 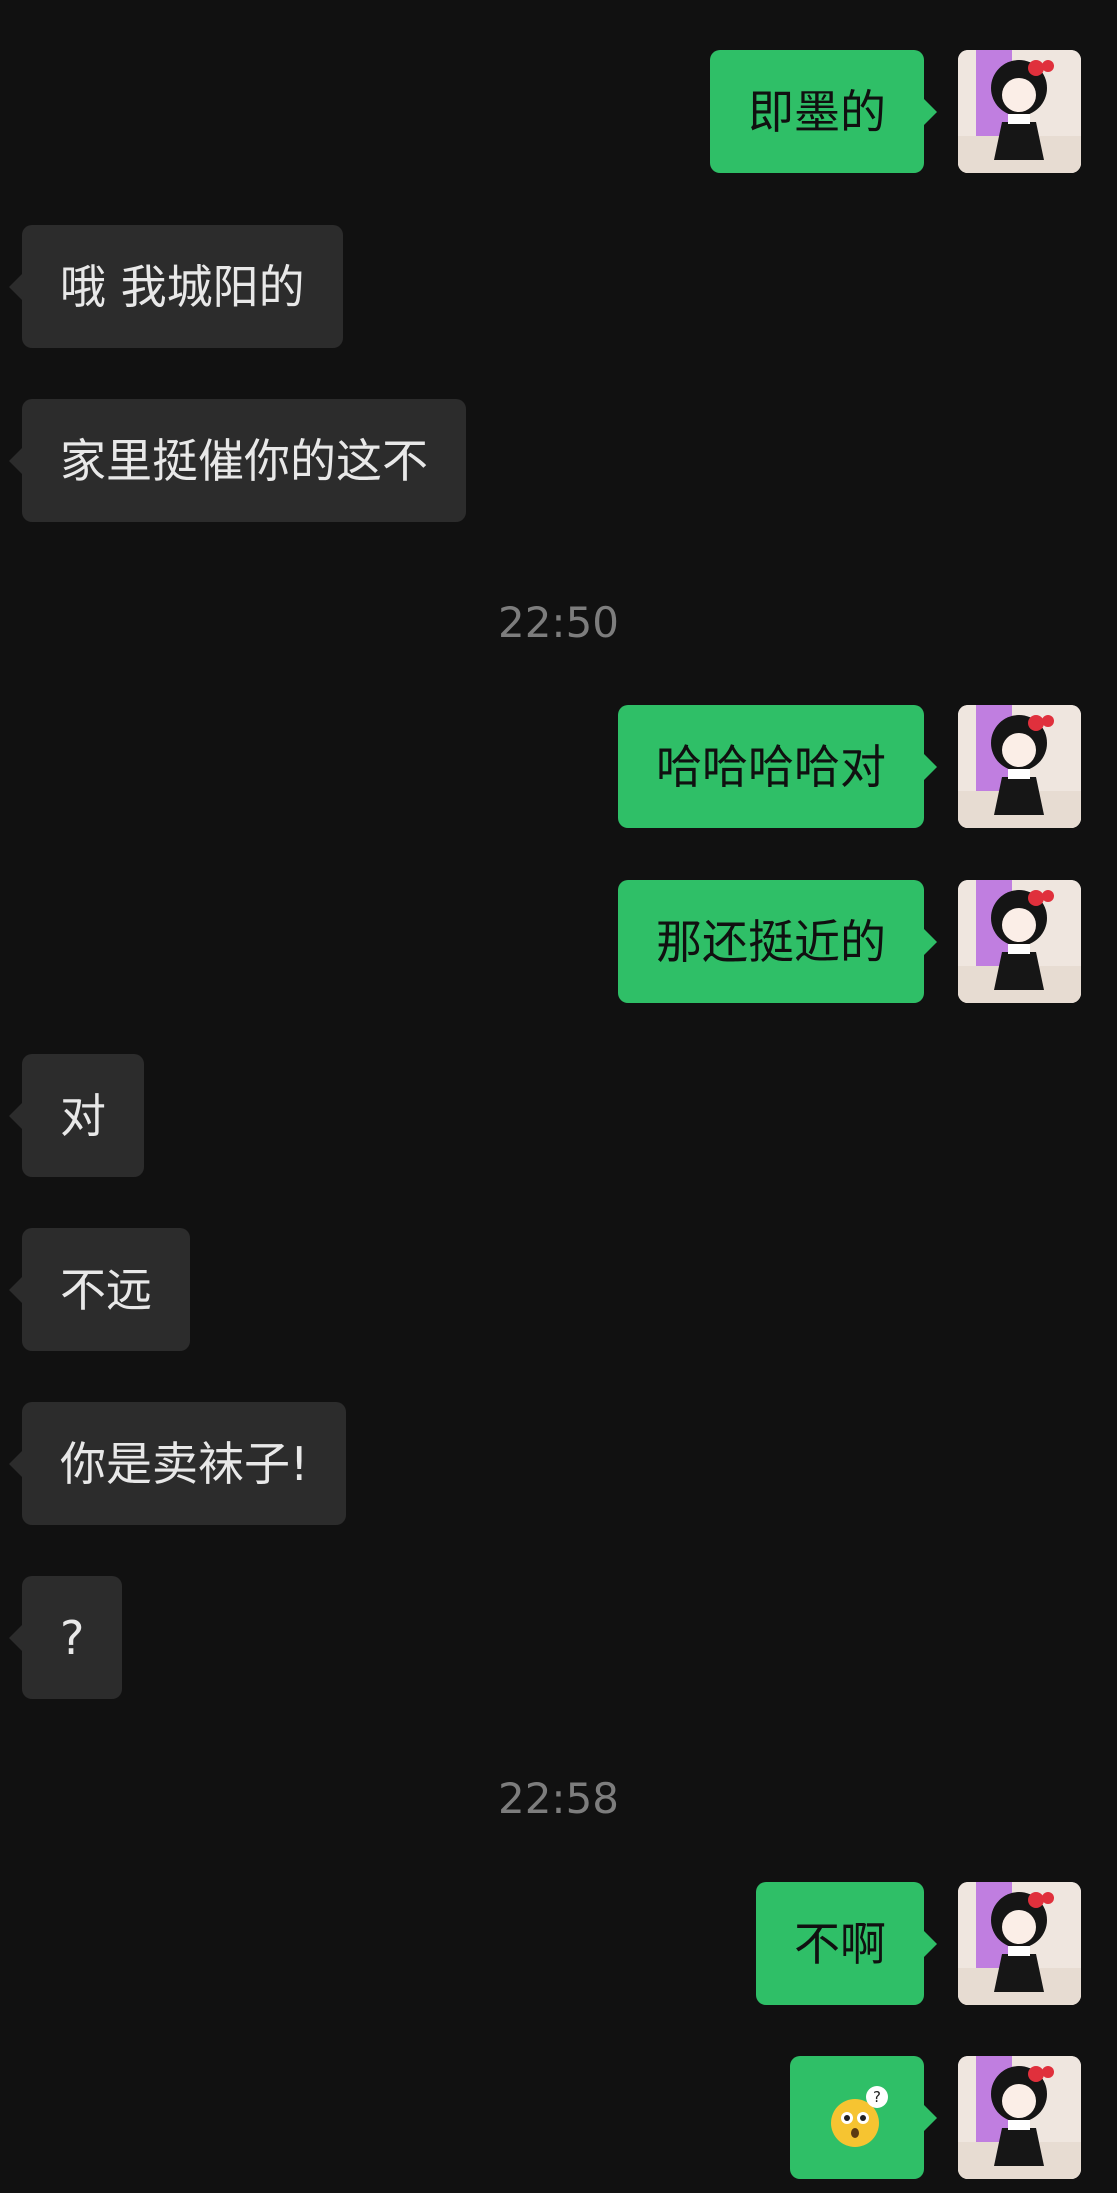 I want to click on message-row: 哈哈哈哈对, so click(x=558, y=766).